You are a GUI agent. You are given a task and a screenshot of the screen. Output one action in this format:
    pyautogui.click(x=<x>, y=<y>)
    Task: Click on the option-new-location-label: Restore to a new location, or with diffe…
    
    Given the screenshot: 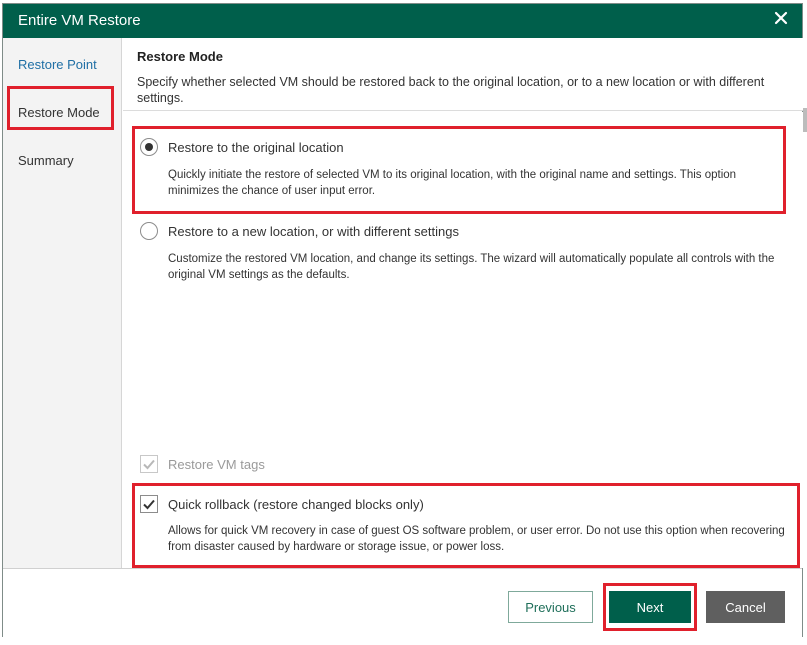 What is the action you would take?
    pyautogui.click(x=313, y=231)
    